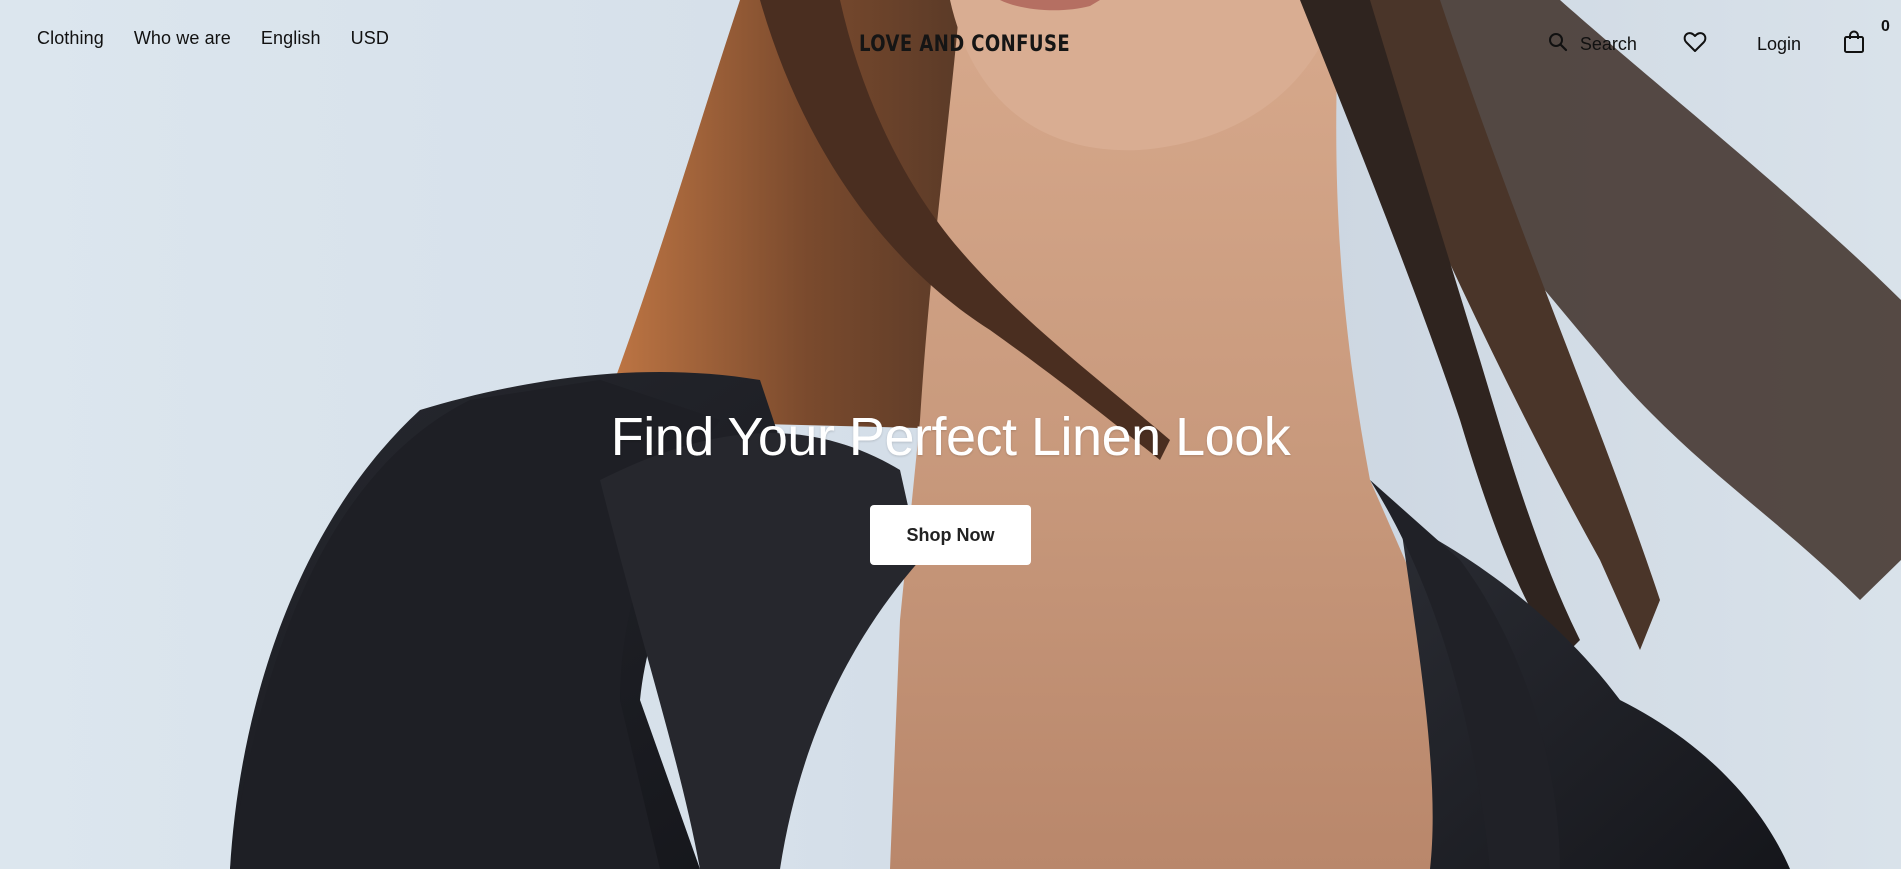  What do you see at coordinates (1866, 38) in the screenshot?
I see `cart-button: 0` at bounding box center [1866, 38].